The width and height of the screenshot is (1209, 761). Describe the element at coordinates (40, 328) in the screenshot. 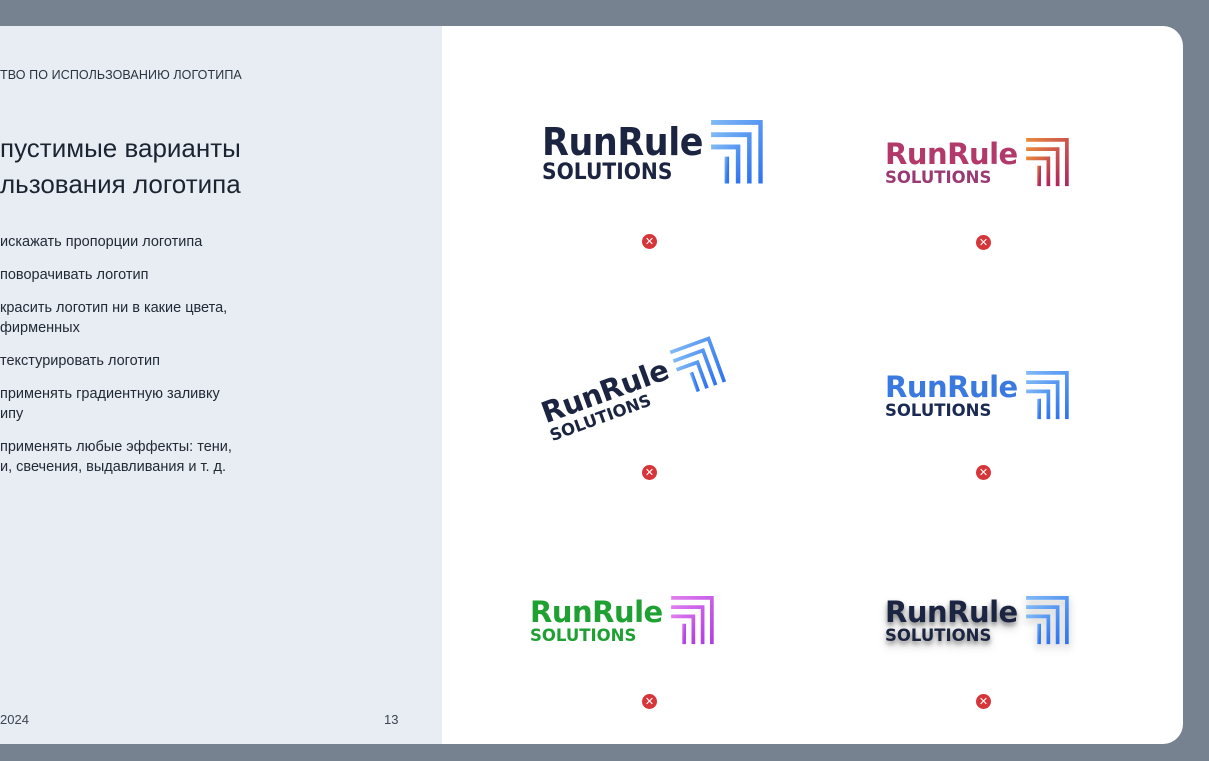

I see `rule-line: фирменных` at that location.